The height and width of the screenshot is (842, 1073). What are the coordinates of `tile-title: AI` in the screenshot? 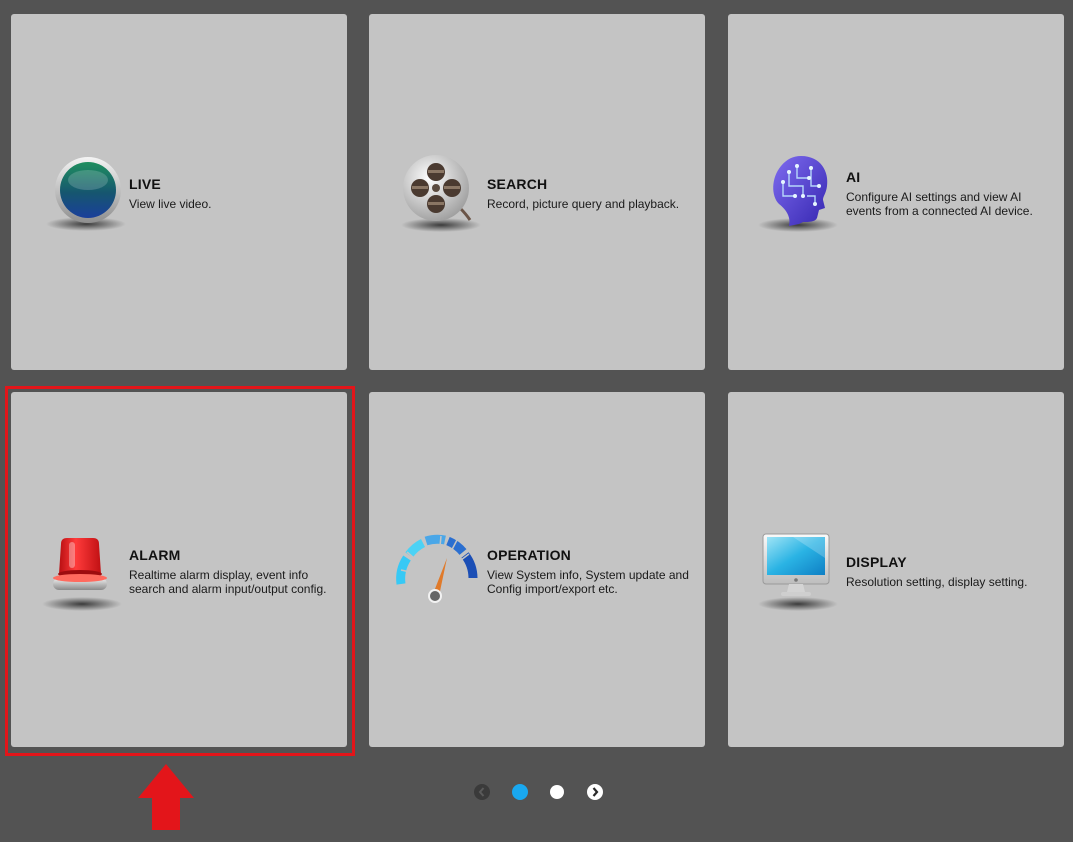 It's located at (853, 177).